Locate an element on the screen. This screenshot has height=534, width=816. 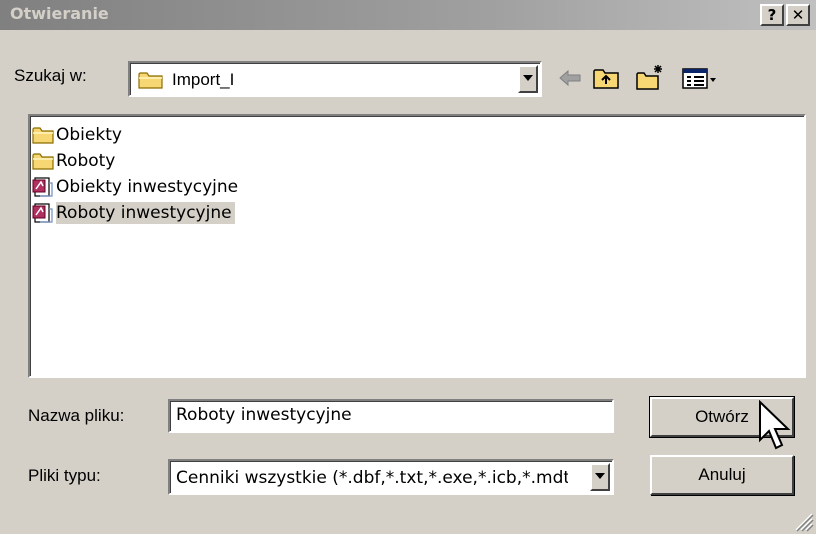
list-item-label: Roboty is located at coordinates (86, 161).